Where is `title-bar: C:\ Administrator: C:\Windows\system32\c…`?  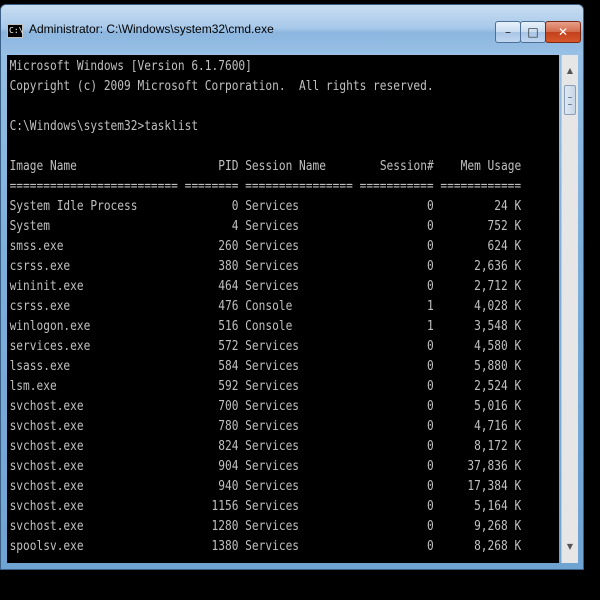 title-bar: C:\ Administrator: C:\Windows\system32\c… is located at coordinates (292, 30).